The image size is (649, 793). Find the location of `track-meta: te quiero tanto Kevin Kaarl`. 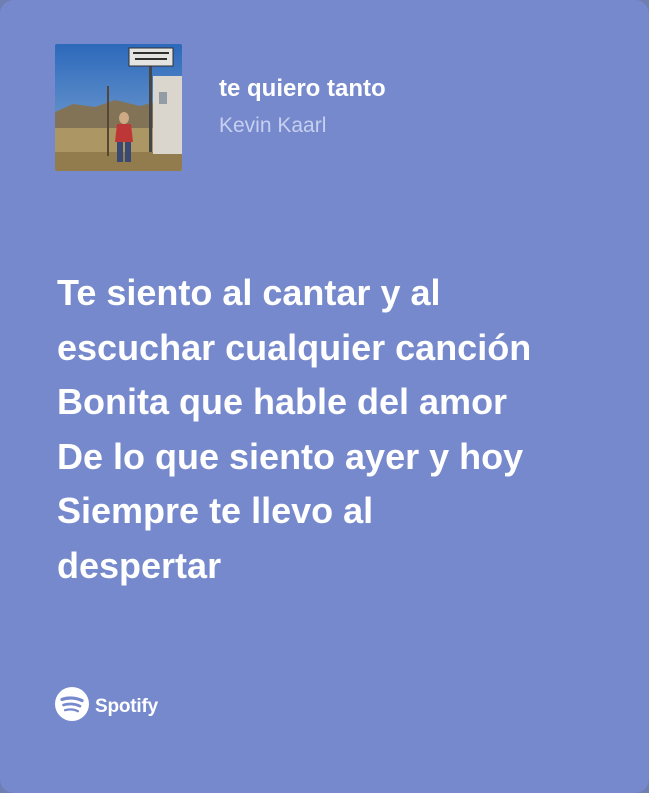

track-meta: te quiero tanto Kevin Kaarl is located at coordinates (302, 107).